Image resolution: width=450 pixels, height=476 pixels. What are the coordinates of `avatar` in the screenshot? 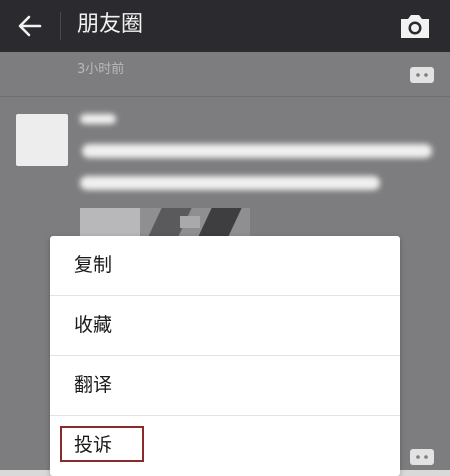 It's located at (42, 140).